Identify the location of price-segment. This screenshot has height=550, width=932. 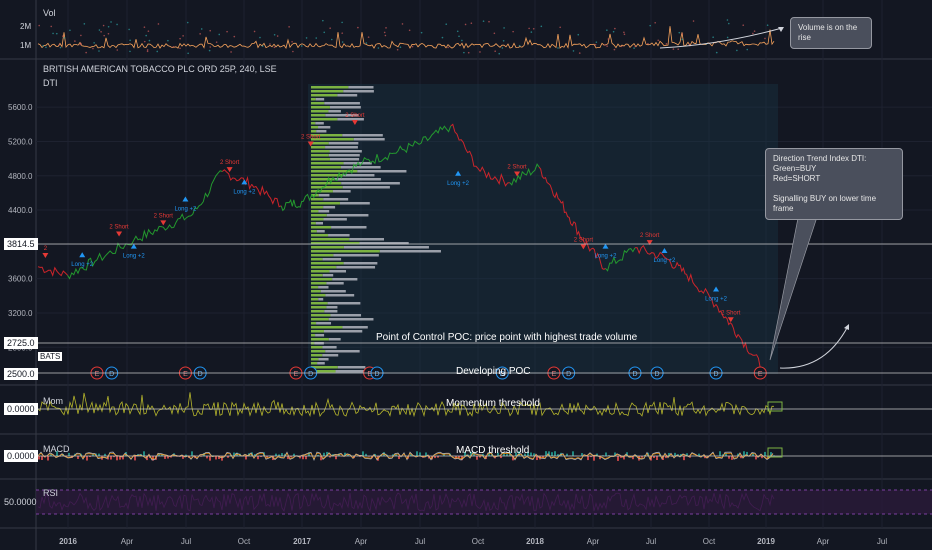
(266, 196).